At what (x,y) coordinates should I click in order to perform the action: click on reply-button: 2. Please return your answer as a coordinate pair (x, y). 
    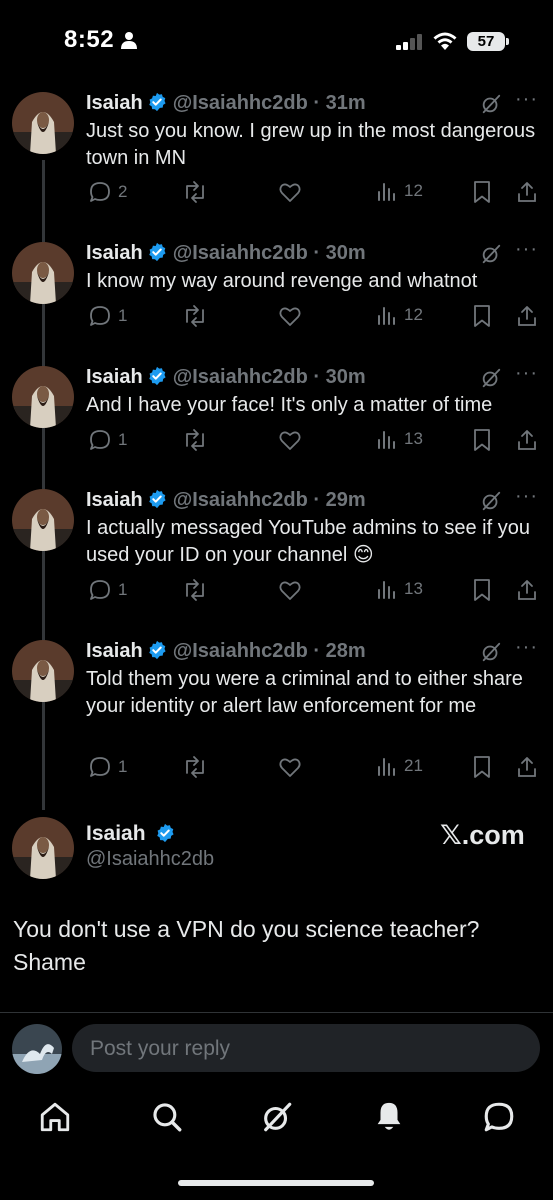
    Looking at the image, I should click on (107, 192).